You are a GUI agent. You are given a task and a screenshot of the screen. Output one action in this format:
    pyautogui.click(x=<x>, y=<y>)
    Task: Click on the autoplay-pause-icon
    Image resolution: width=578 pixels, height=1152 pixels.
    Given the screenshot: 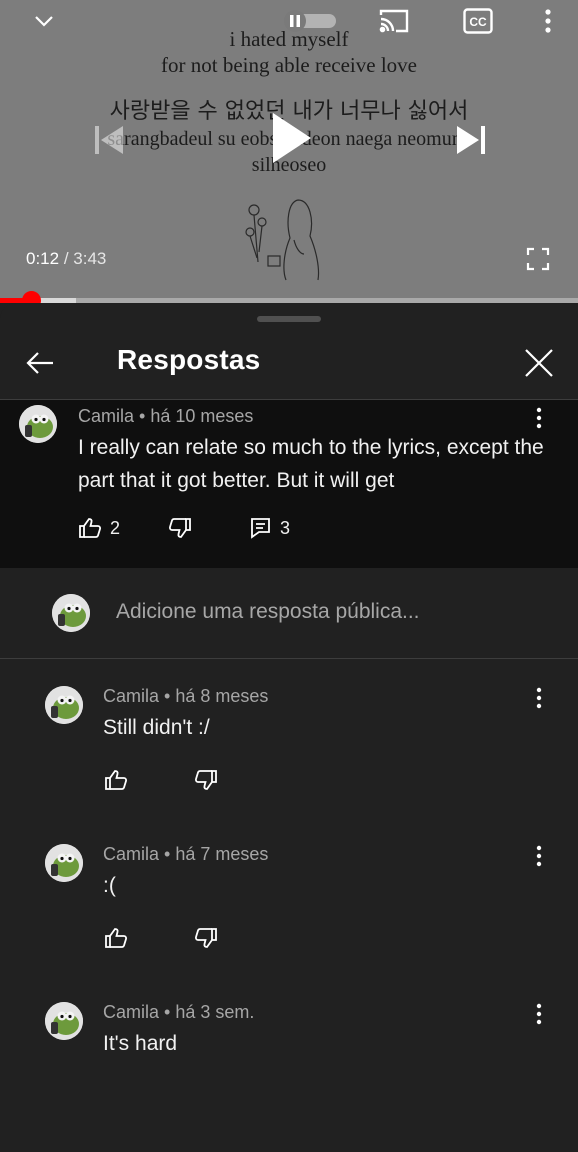 What is the action you would take?
    pyautogui.click(x=295, y=21)
    